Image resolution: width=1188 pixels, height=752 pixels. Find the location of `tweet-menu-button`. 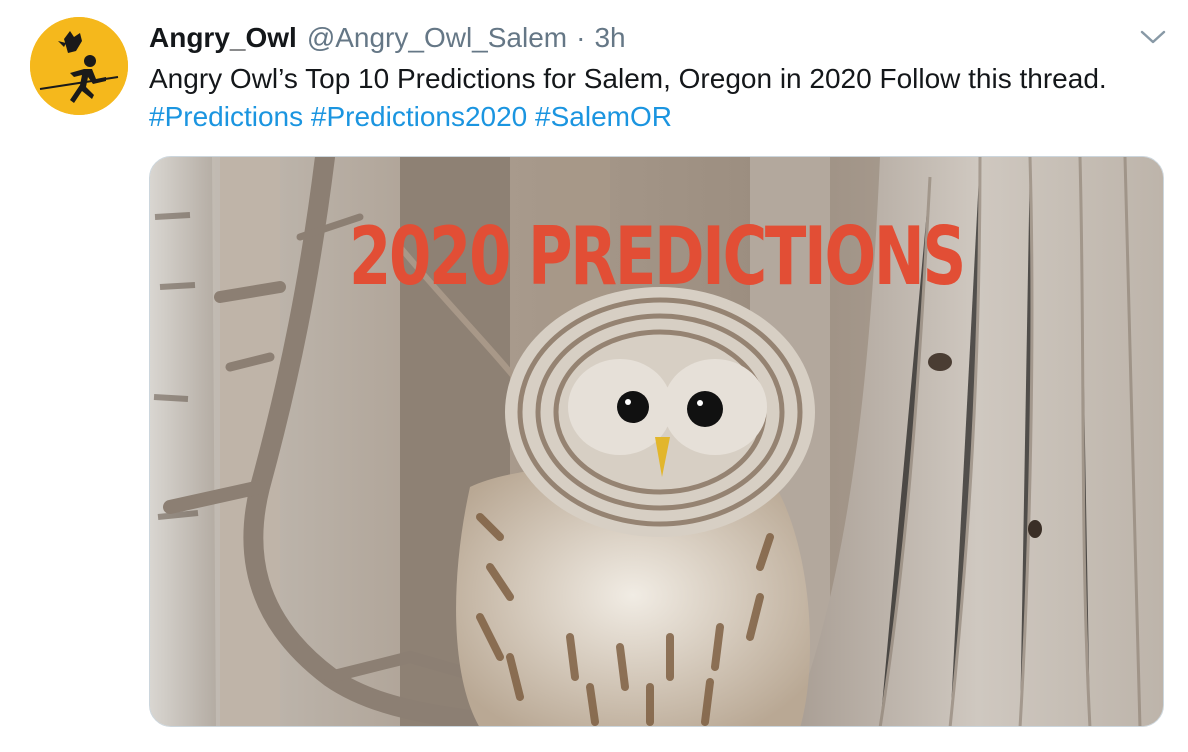

tweet-menu-button is located at coordinates (1153, 37).